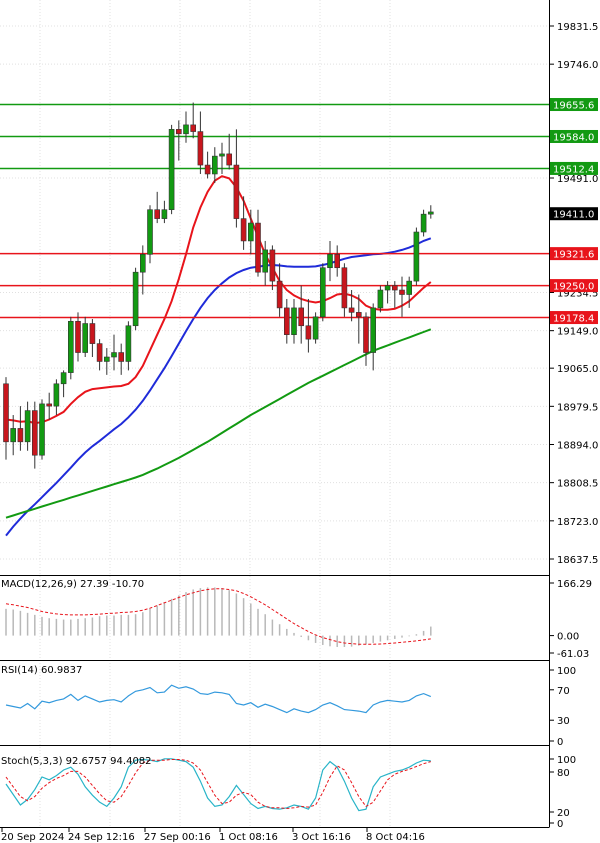 Image resolution: width=600 pixels, height=843 pixels. I want to click on rsi-label: RSI(14) 60.9837, so click(41, 670).